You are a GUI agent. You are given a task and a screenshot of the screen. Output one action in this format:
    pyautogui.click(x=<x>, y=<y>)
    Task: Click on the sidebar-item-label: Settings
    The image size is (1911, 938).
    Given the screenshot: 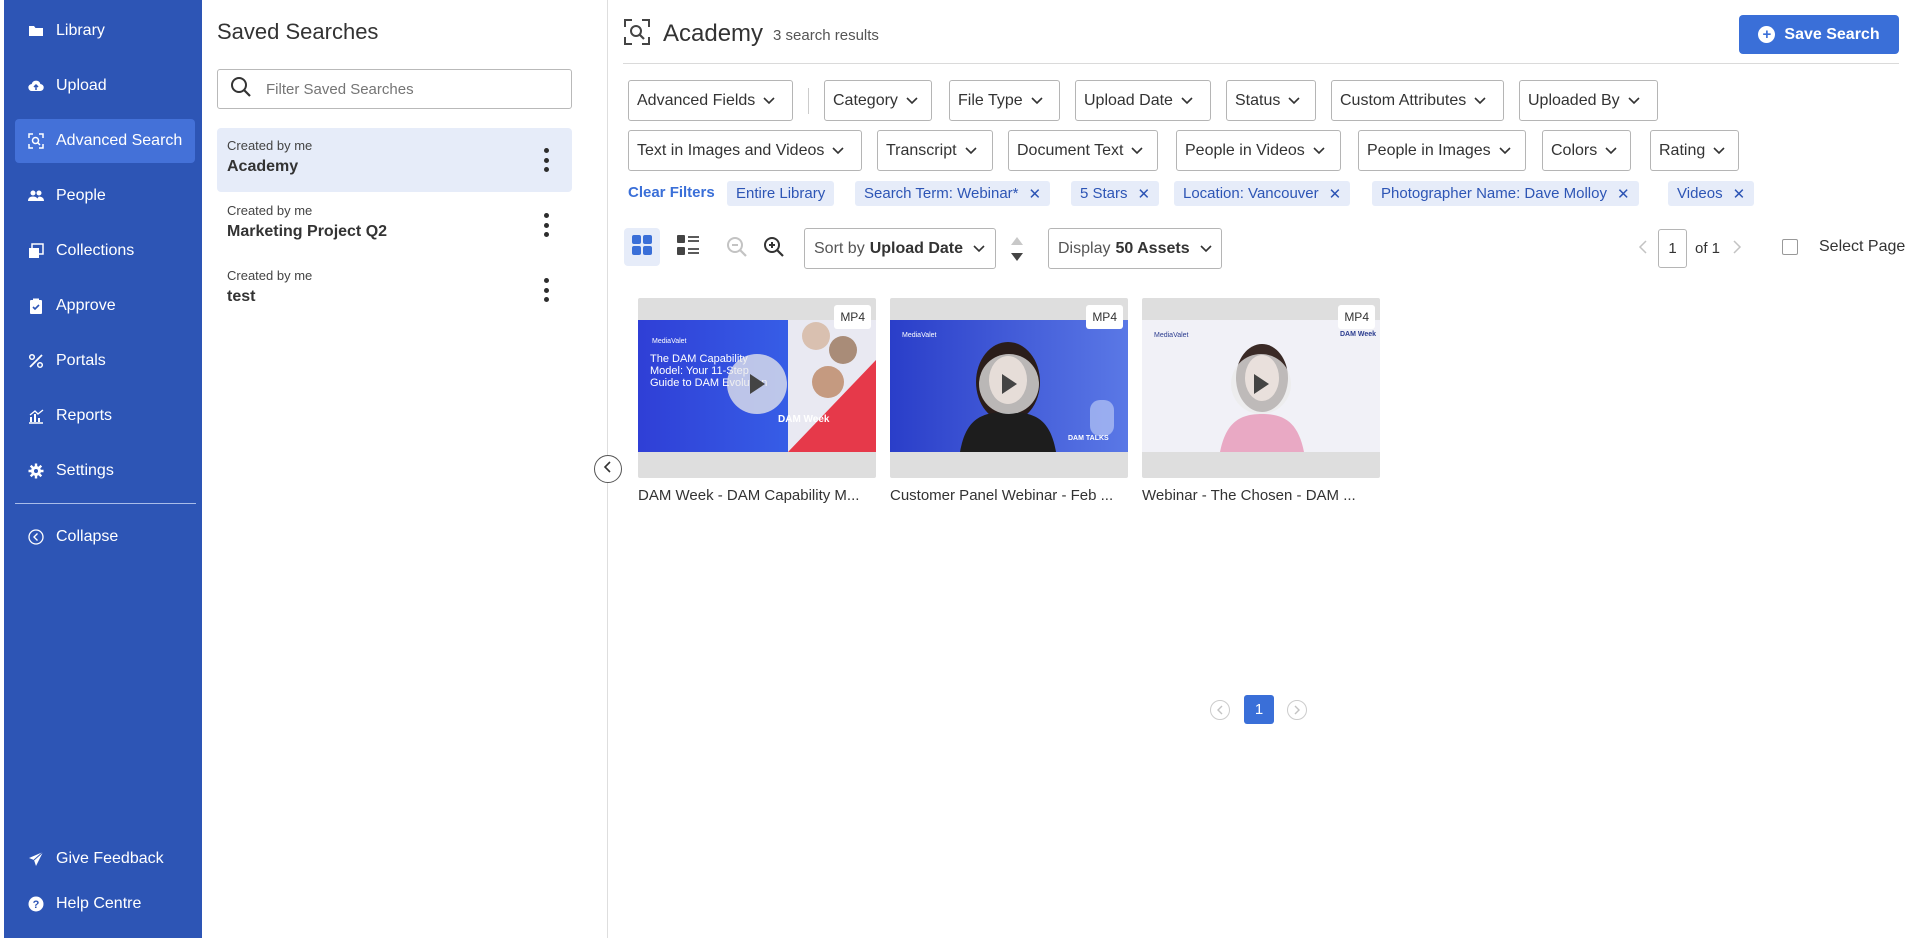 What is the action you would take?
    pyautogui.click(x=85, y=470)
    